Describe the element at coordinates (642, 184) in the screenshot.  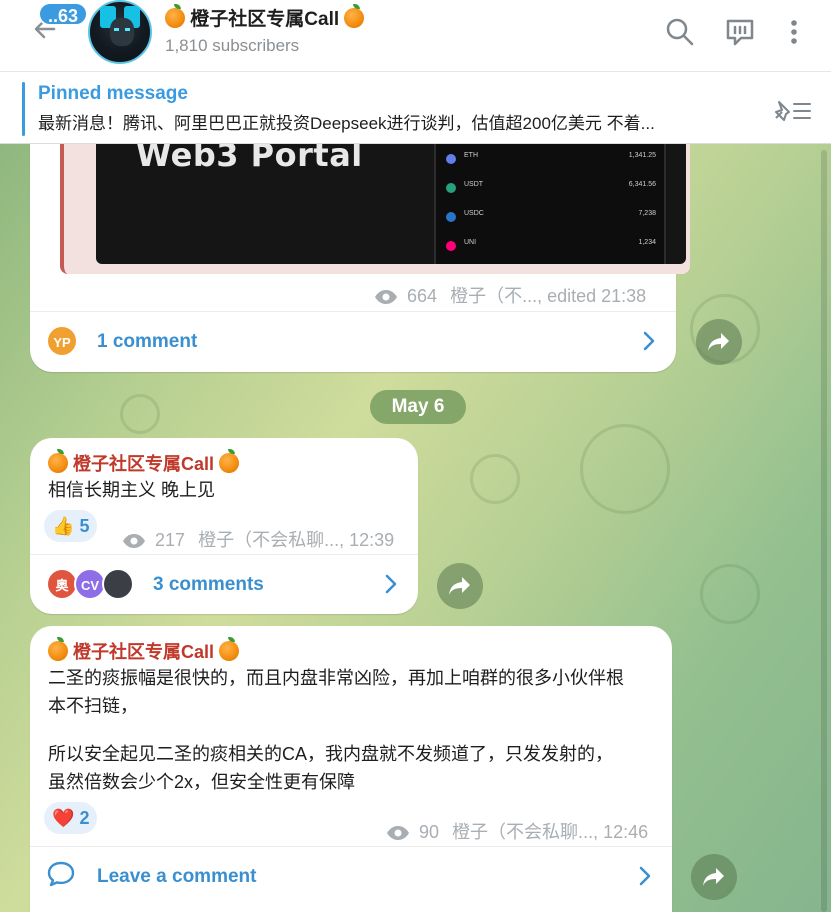
I see `coin-value: 6,341.56` at that location.